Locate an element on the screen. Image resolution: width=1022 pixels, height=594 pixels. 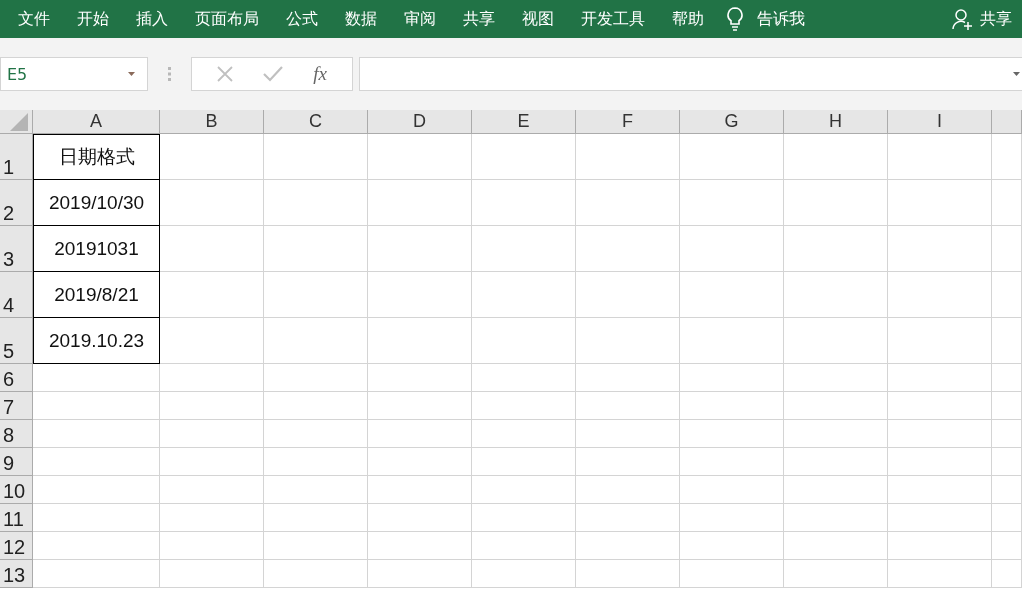
row-header: 5 is located at coordinates (16, 341).